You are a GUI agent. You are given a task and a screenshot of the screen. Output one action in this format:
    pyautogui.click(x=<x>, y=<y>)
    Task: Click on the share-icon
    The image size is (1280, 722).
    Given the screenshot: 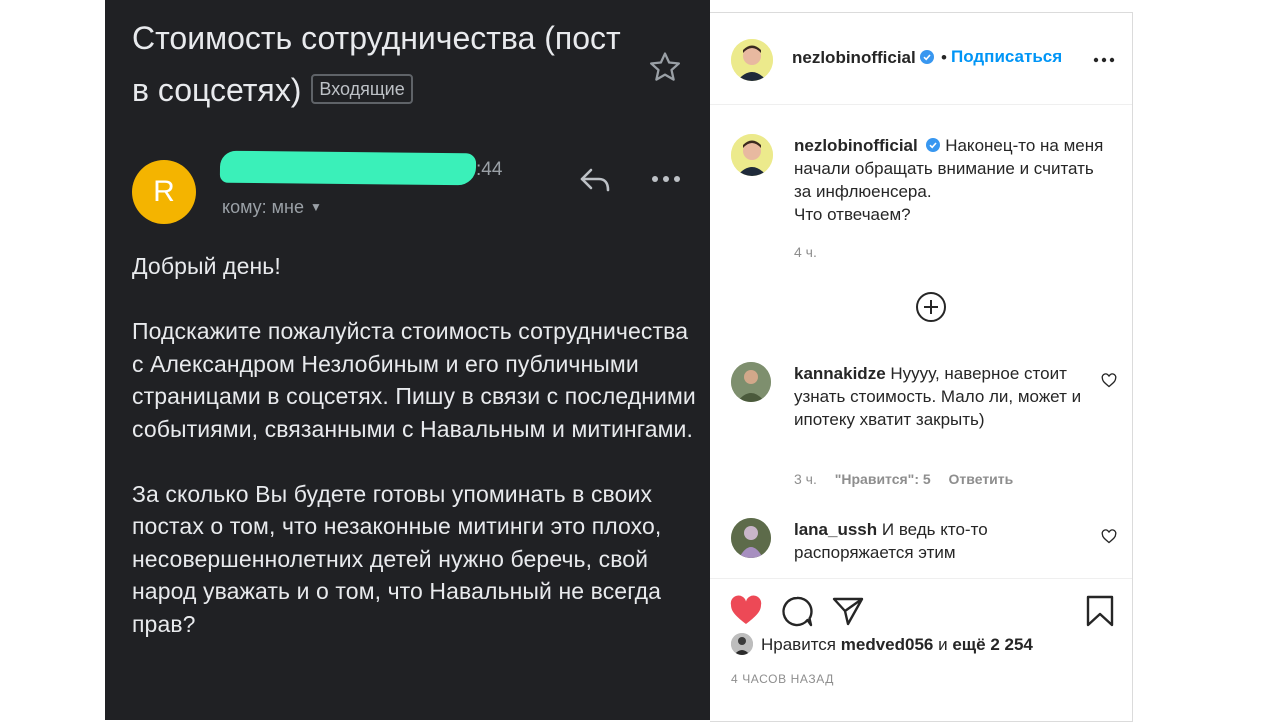 What is the action you would take?
    pyautogui.click(x=848, y=611)
    